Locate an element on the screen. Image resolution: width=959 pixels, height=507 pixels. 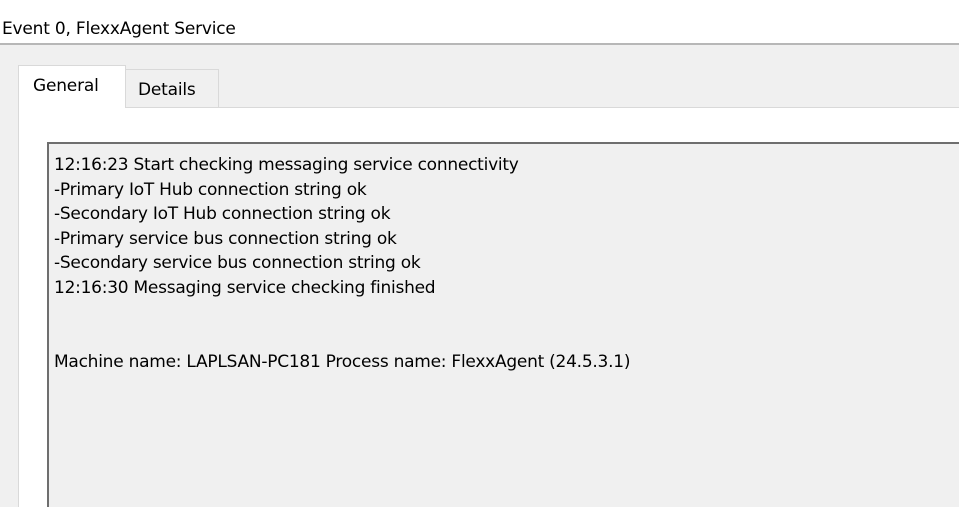
tab-details: Details is located at coordinates (172, 88).